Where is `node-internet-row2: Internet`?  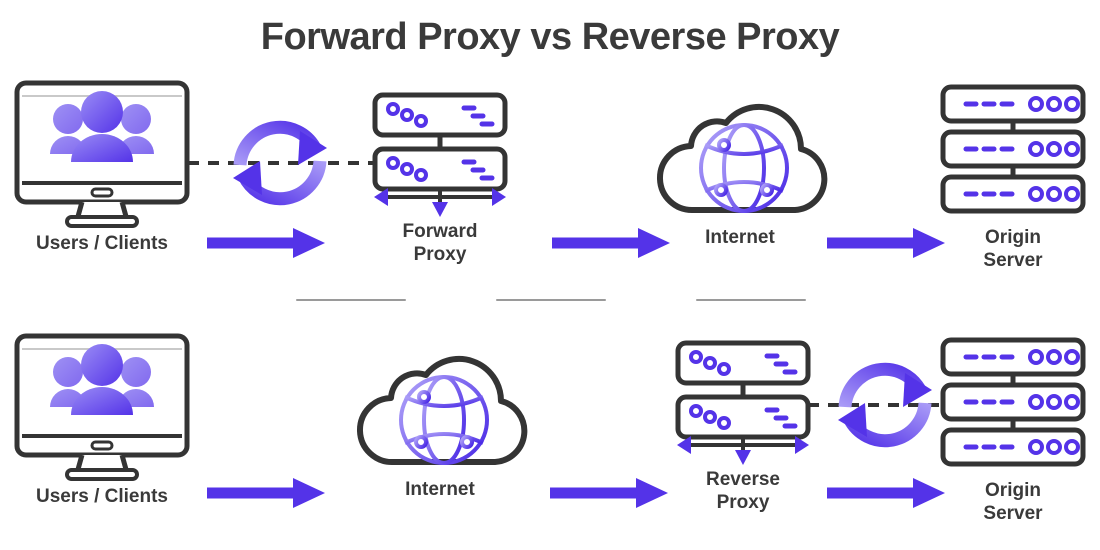 node-internet-row2: Internet is located at coordinates (440, 421).